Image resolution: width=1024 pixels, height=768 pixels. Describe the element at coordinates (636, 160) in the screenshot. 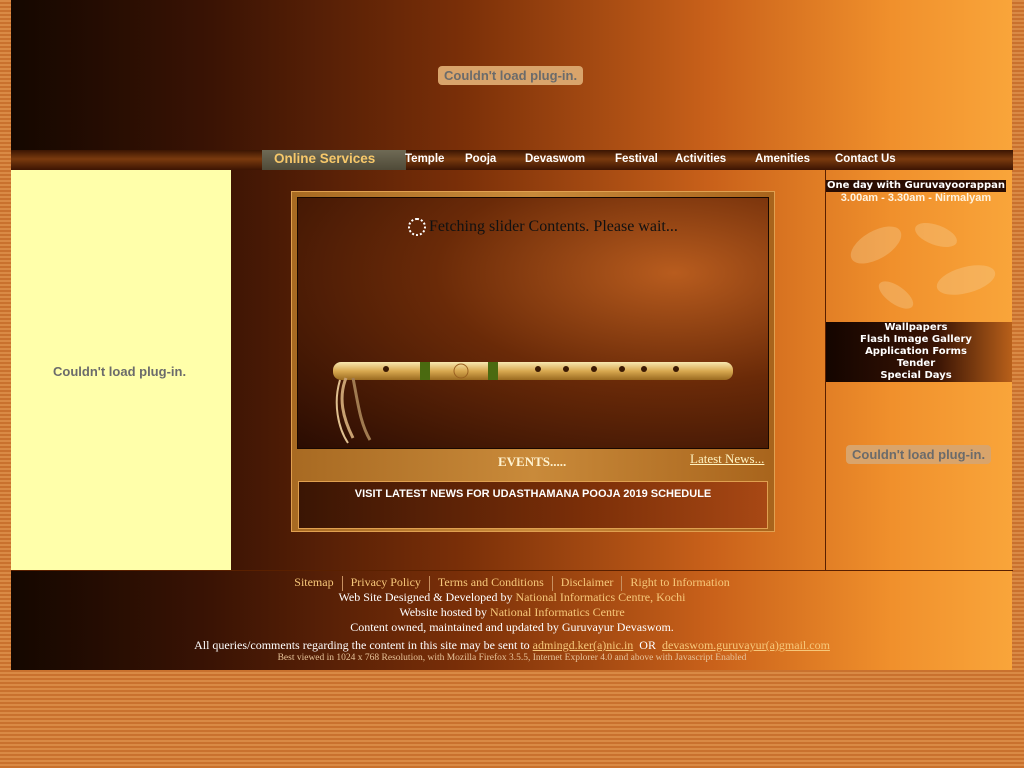

I see `nav-festival: Festival` at that location.